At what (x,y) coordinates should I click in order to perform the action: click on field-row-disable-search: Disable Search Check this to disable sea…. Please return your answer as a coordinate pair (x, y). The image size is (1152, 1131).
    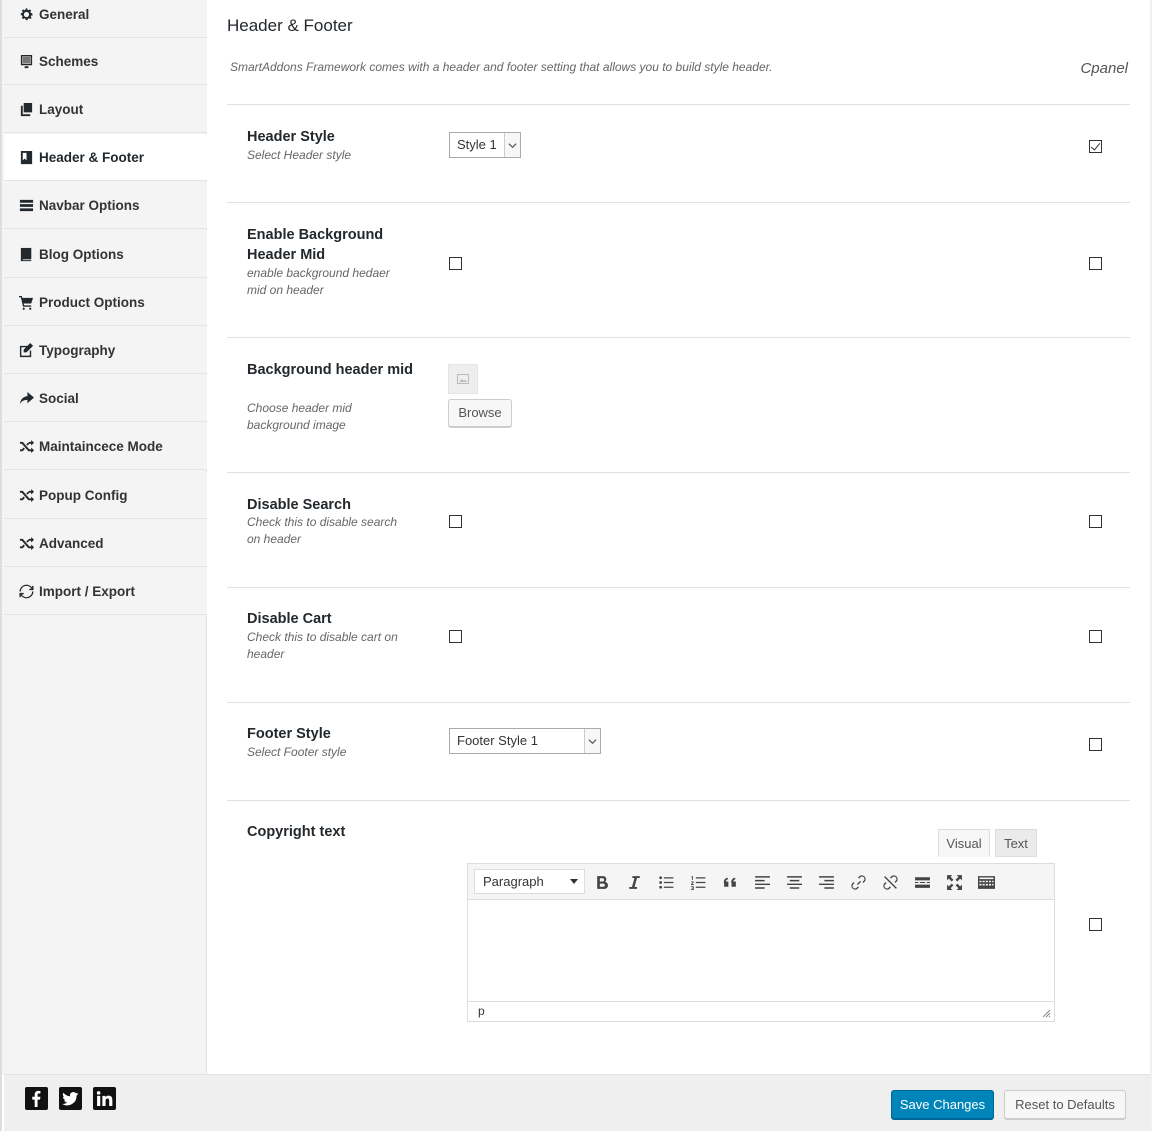
    Looking at the image, I should click on (678, 529).